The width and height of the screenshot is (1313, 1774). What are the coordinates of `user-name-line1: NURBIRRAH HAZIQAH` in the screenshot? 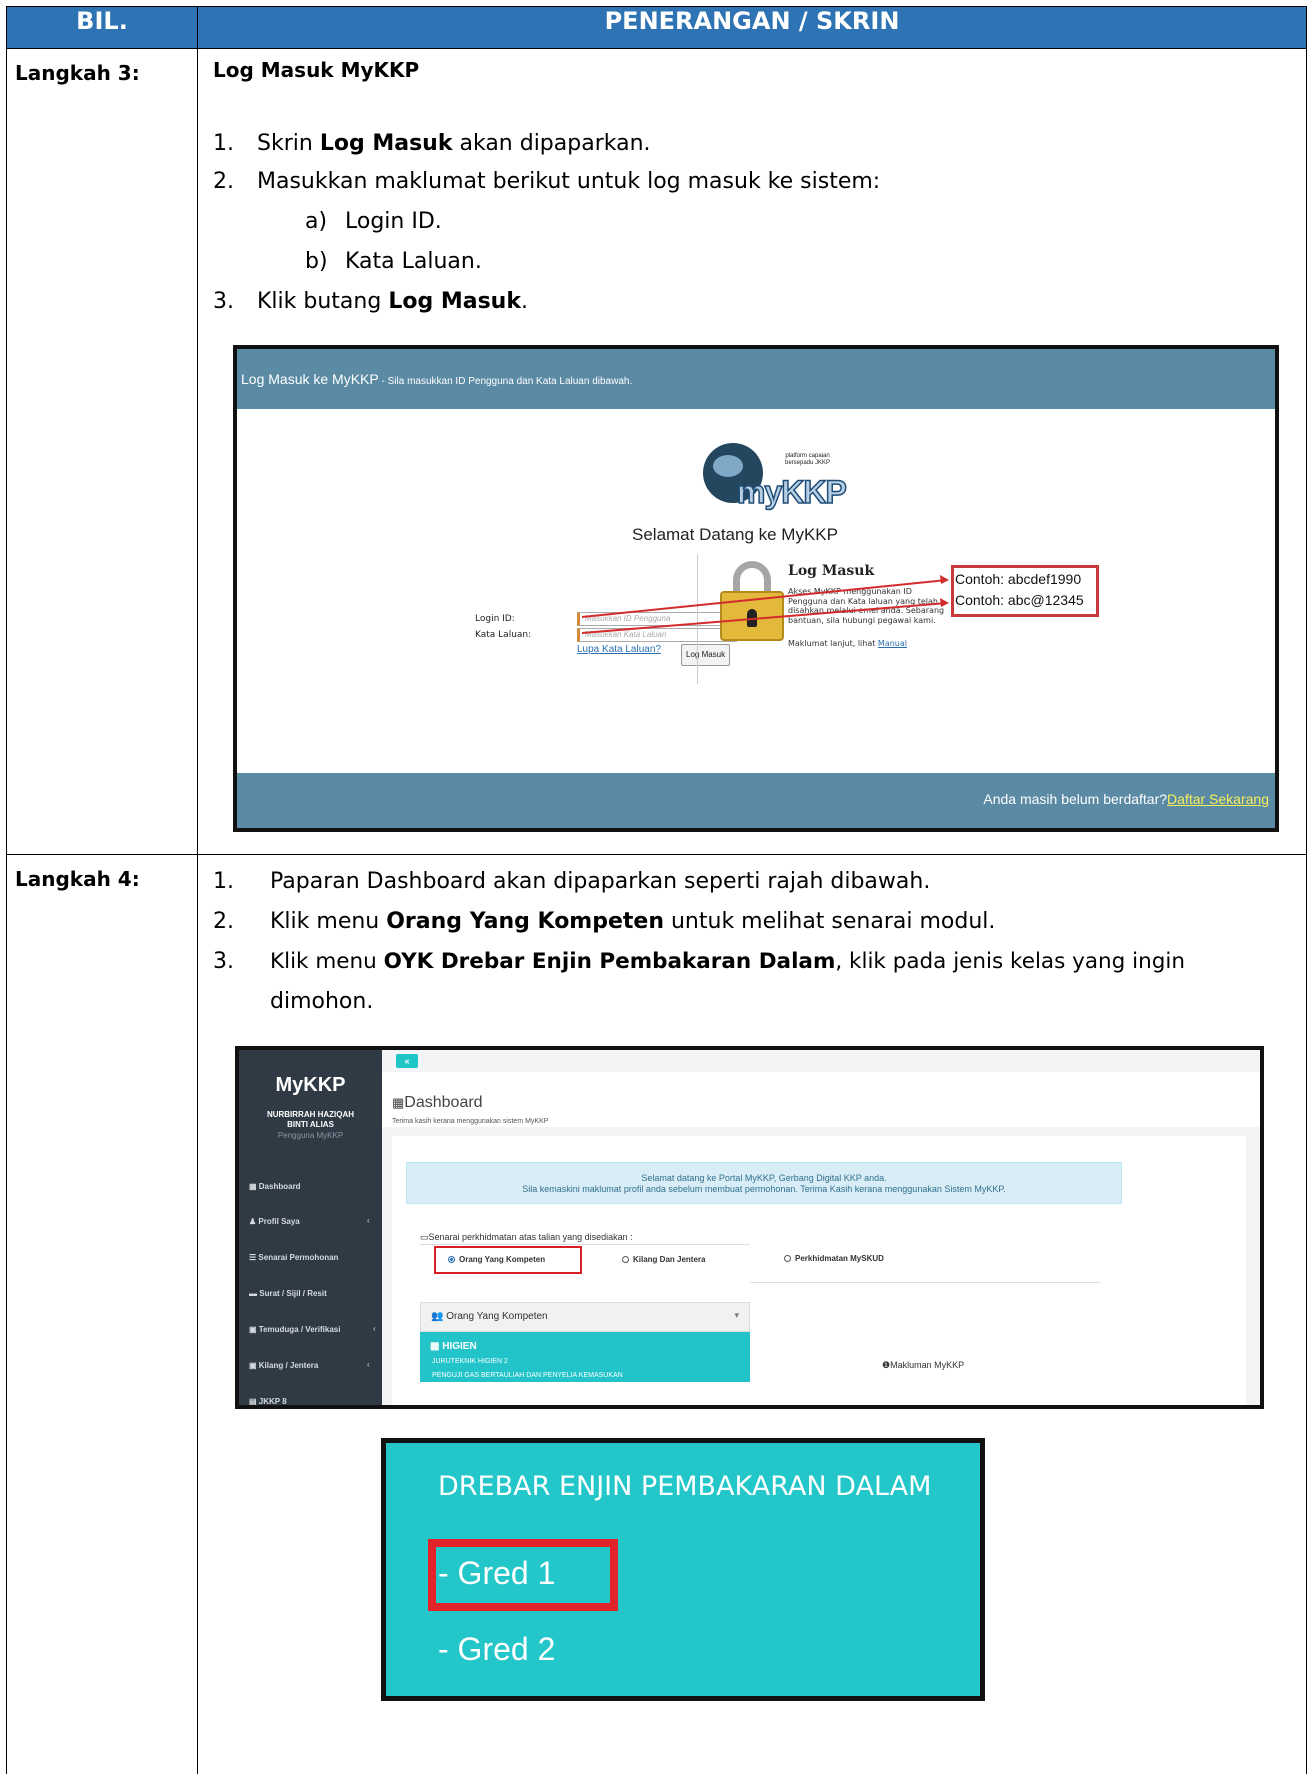 It's located at (310, 1114).